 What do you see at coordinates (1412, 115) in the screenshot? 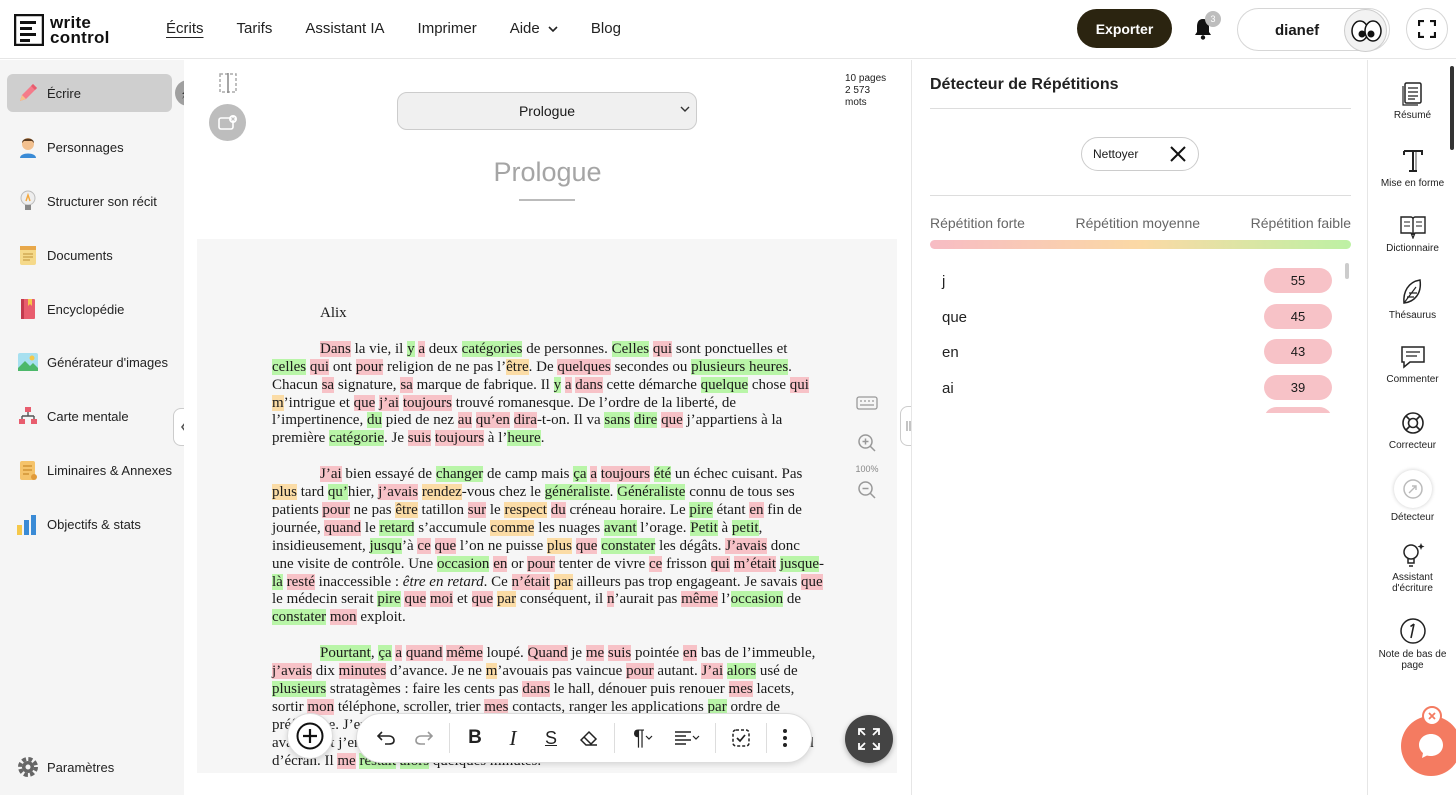
I see `tool-label: Résumé` at bounding box center [1412, 115].